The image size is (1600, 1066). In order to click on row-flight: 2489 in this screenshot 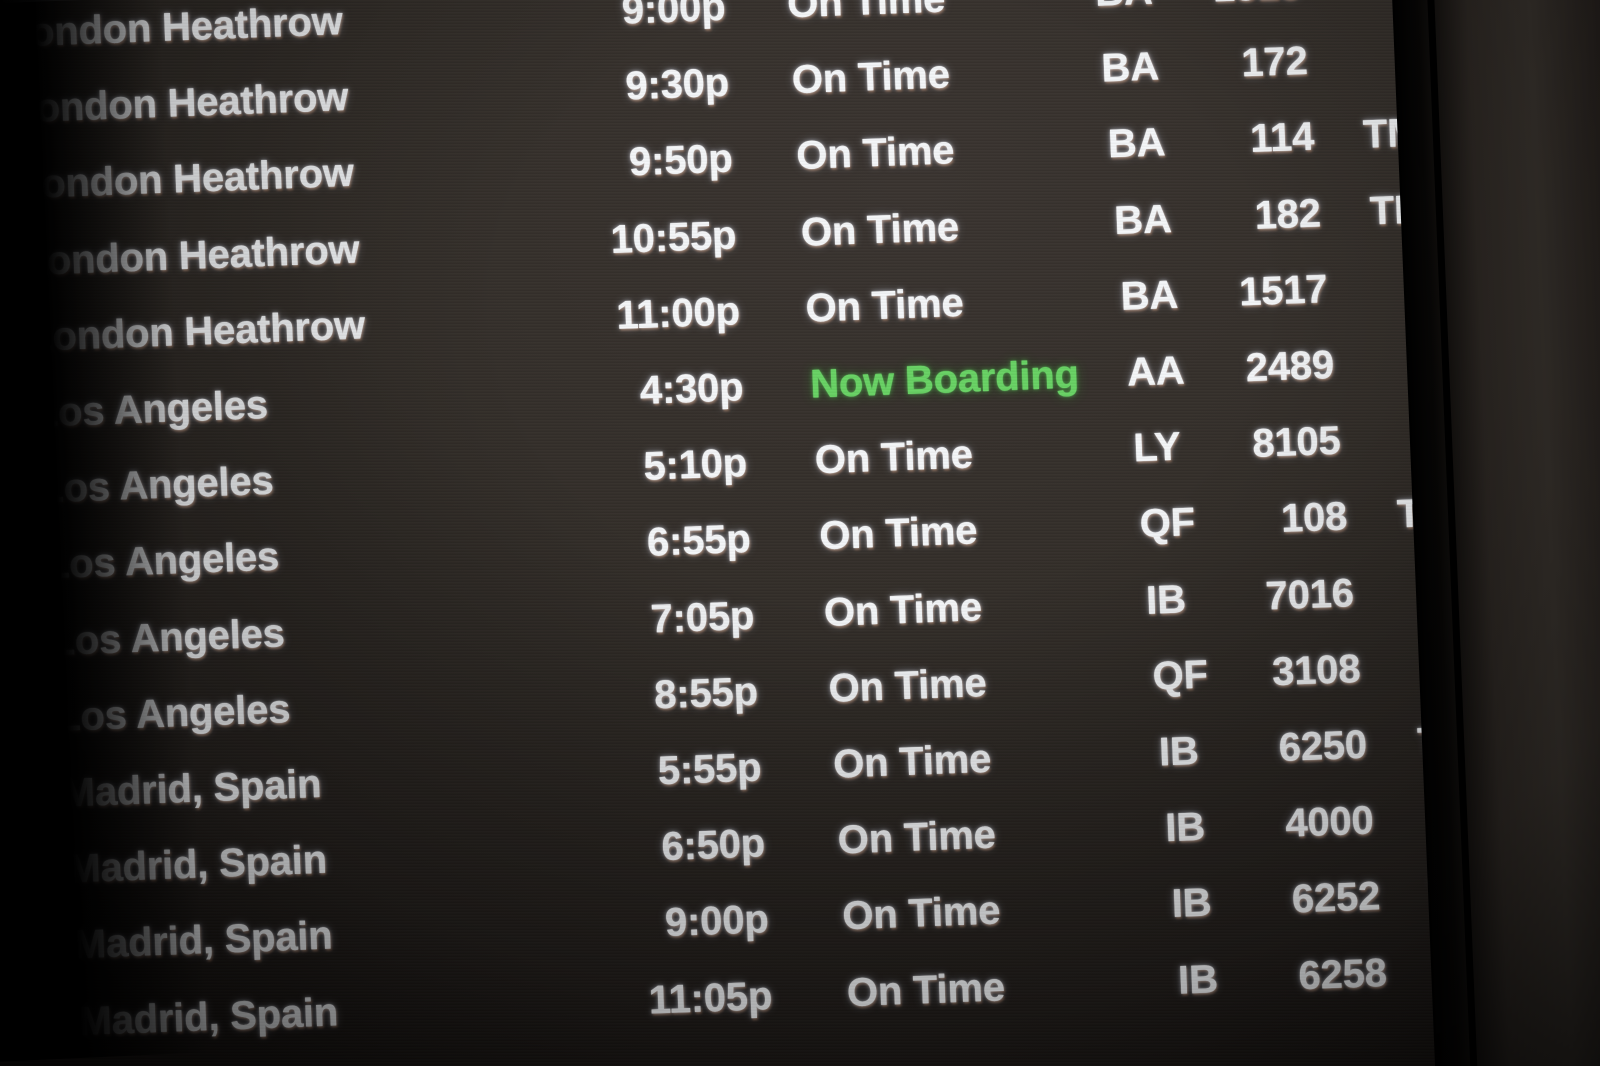, I will do `click(1289, 366)`.